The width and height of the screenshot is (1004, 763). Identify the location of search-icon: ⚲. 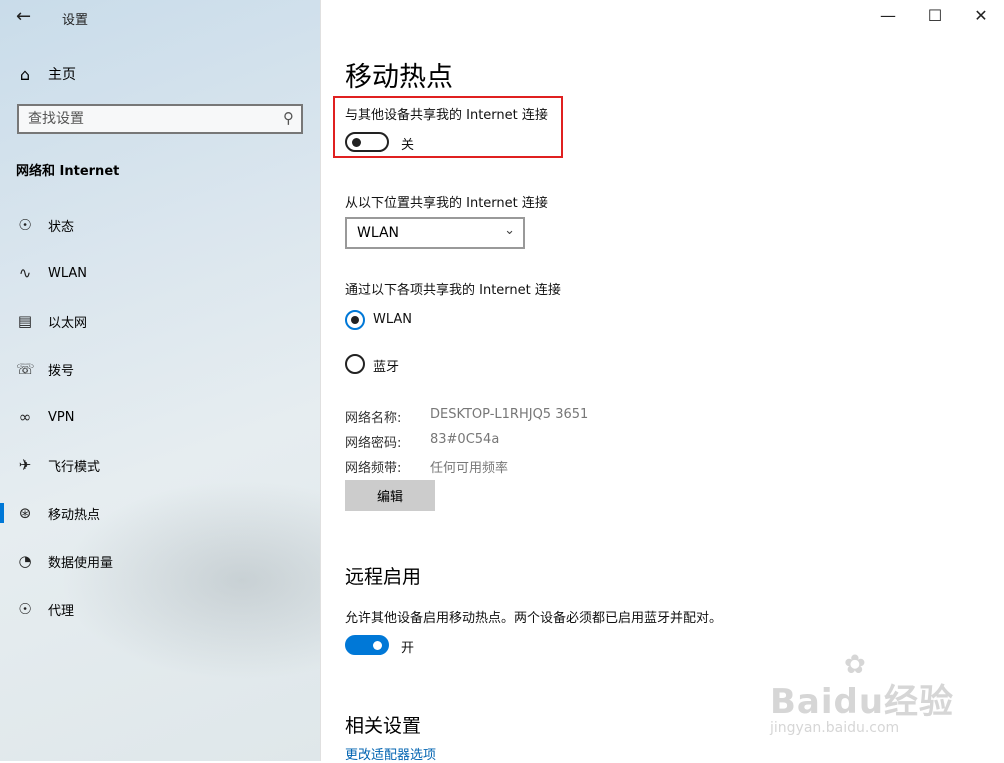
(288, 118).